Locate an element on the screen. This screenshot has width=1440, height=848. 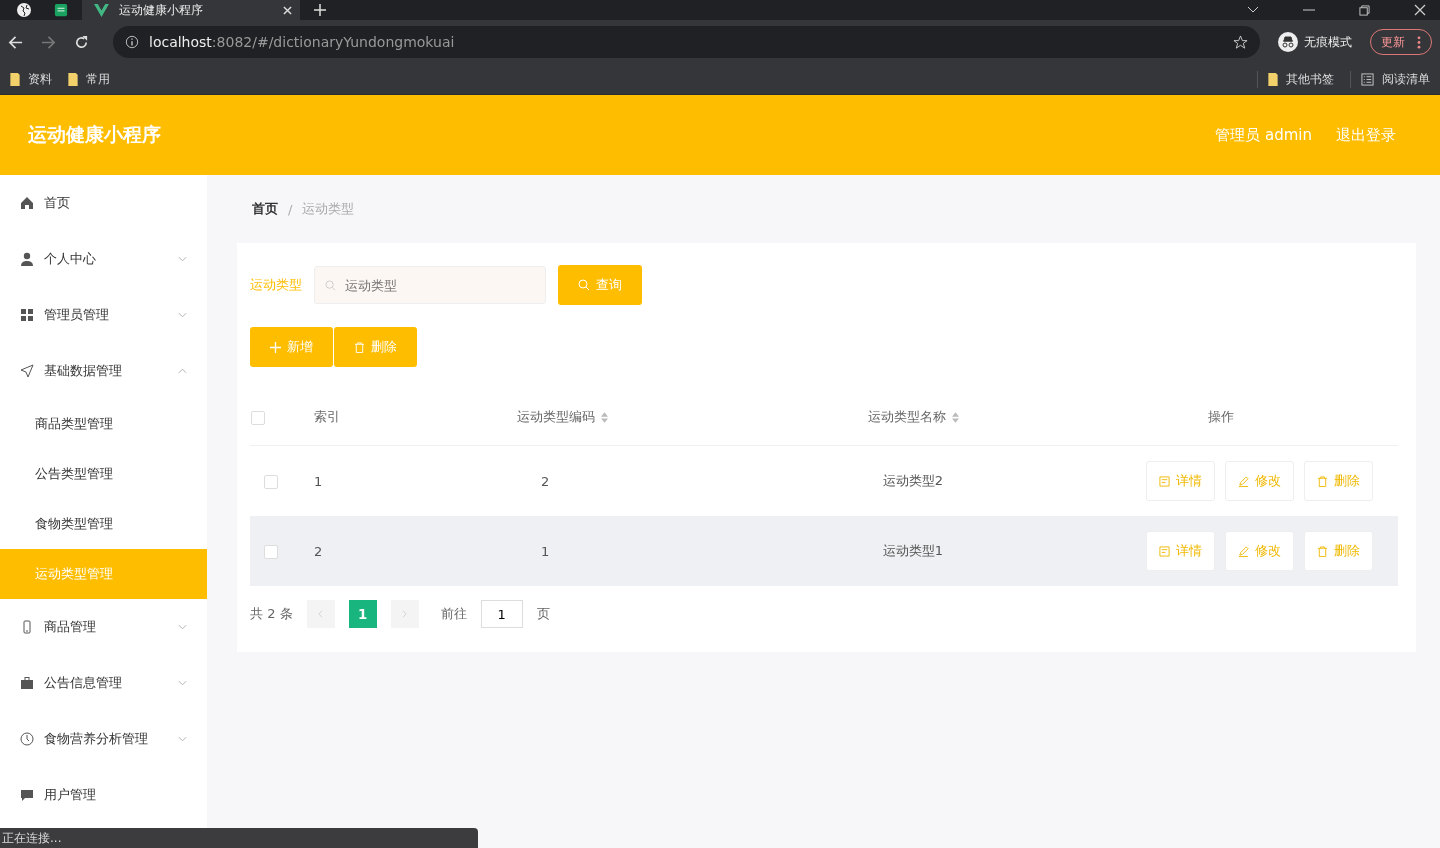
select-all-checkbox is located at coordinates (258, 417).